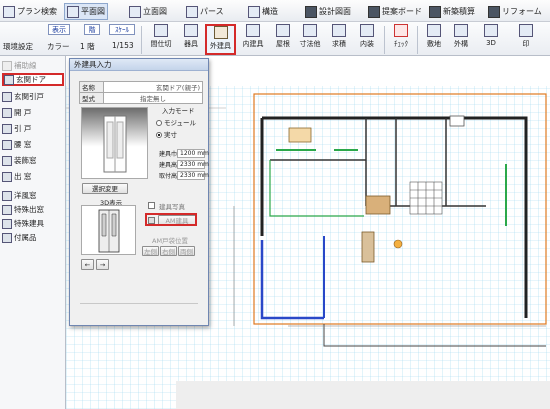 The image size is (550, 409). Describe the element at coordinates (109, 231) in the screenshot. I see `3d-door-image` at that location.